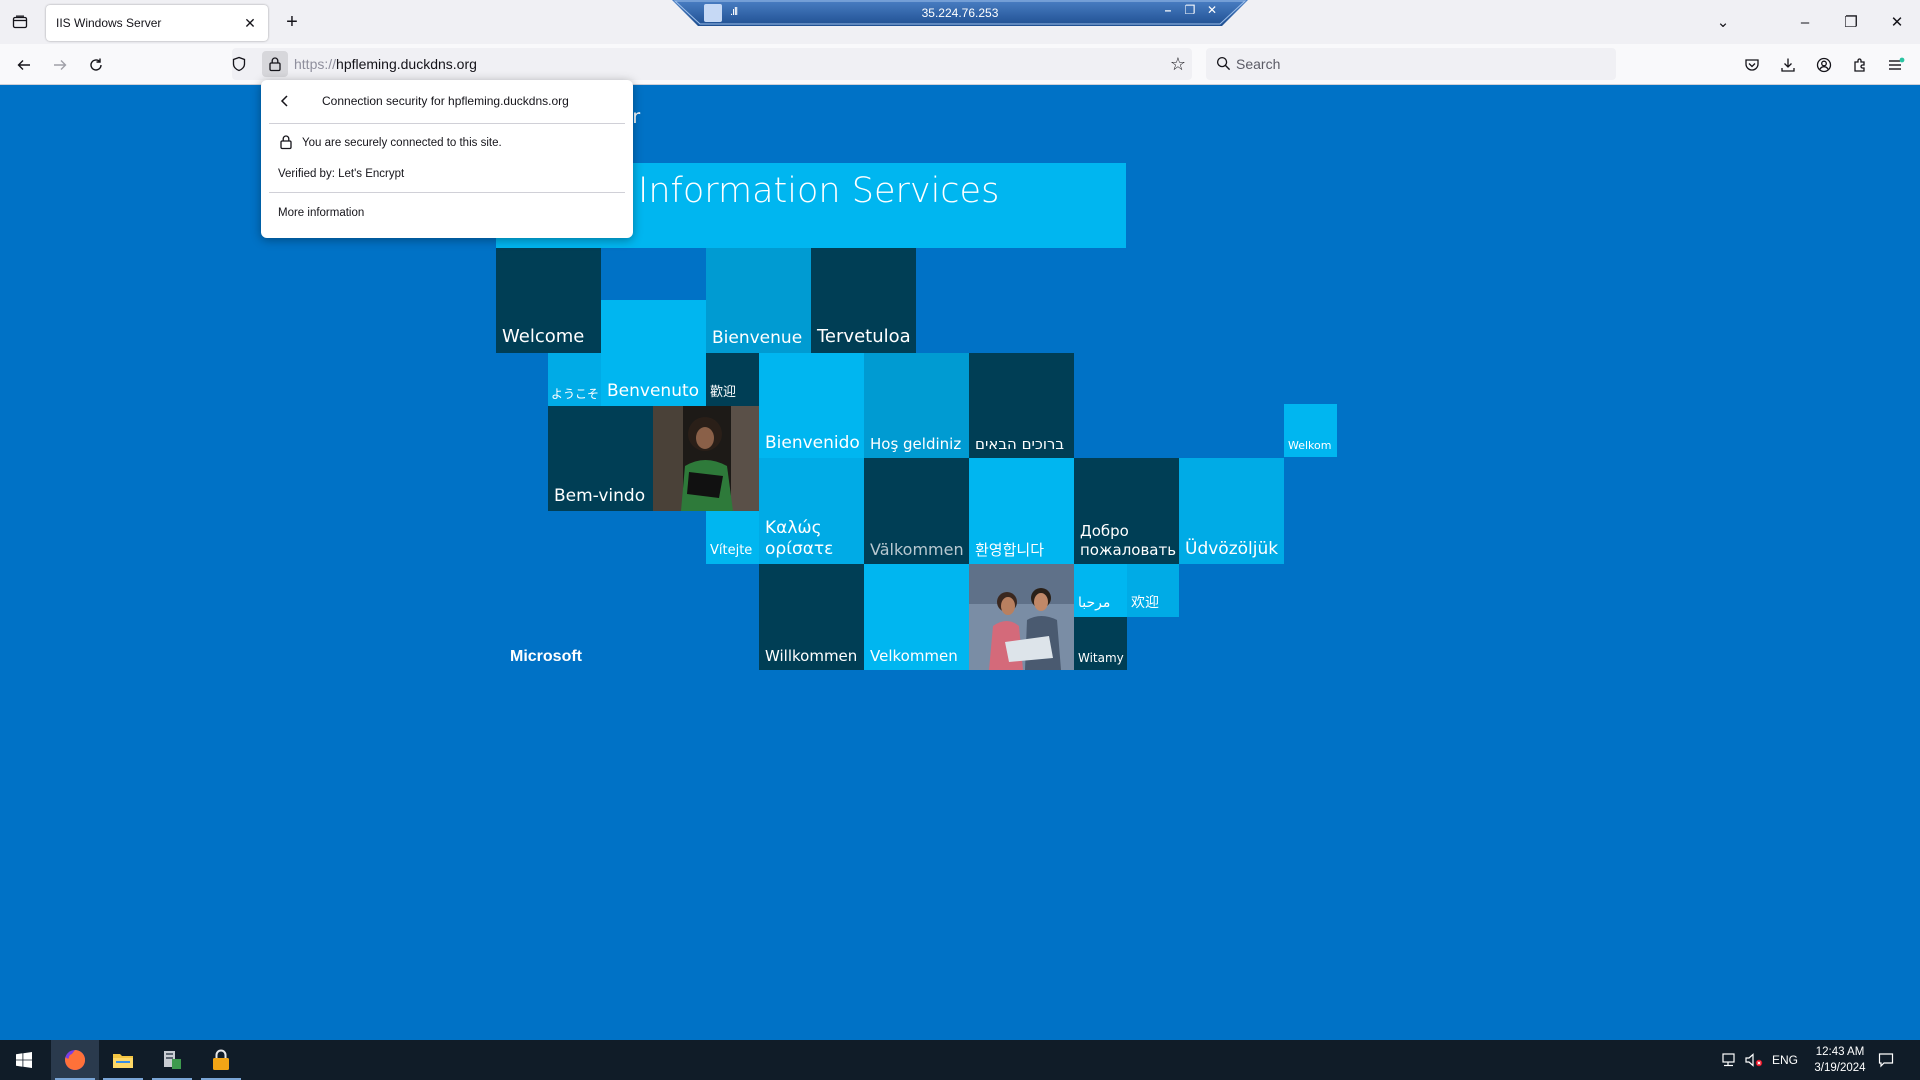 The image size is (1920, 1080). What do you see at coordinates (109, 23) in the screenshot?
I see `tab-title: IIS Windows Server` at bounding box center [109, 23].